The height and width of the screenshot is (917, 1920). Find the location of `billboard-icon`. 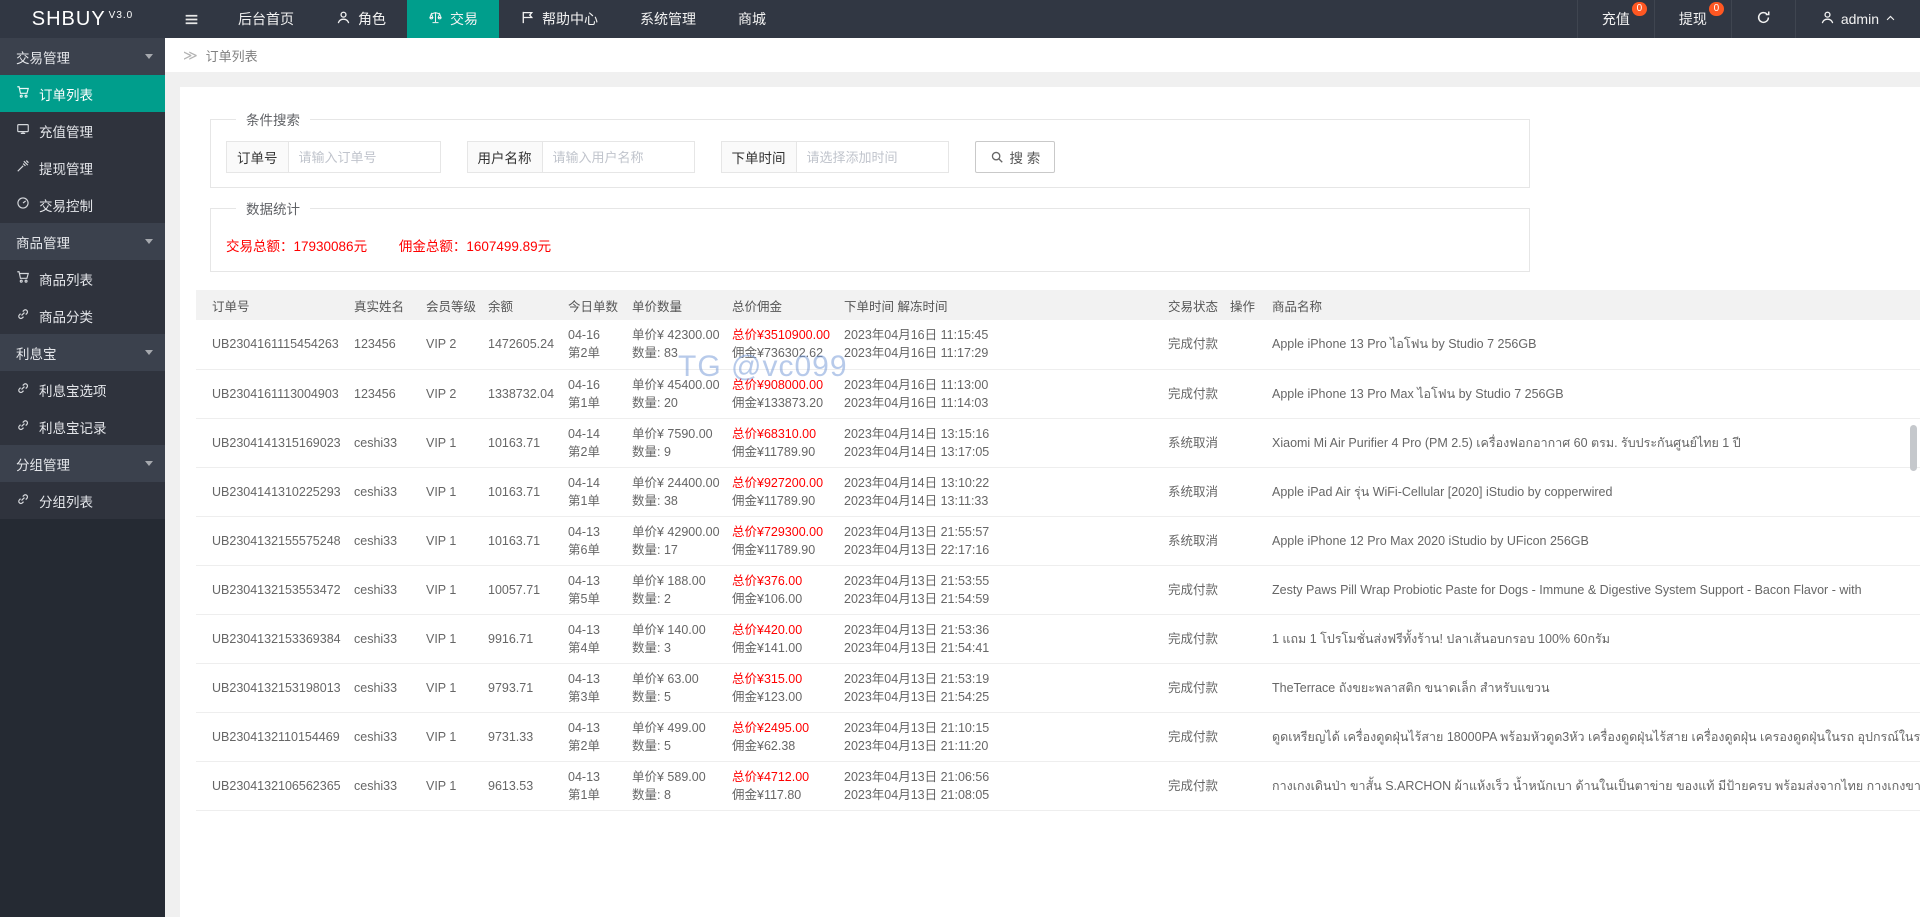

billboard-icon is located at coordinates (23, 130).